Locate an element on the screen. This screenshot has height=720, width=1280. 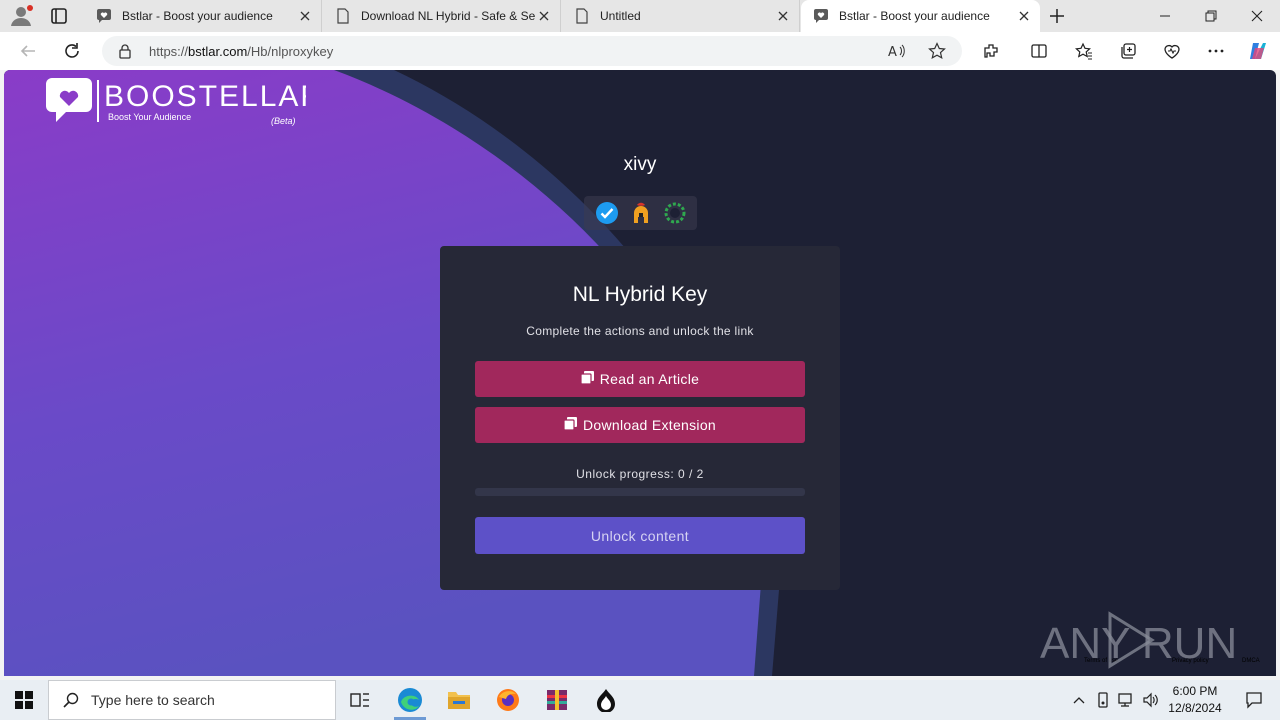
network-icon is located at coordinates (1127, 700).